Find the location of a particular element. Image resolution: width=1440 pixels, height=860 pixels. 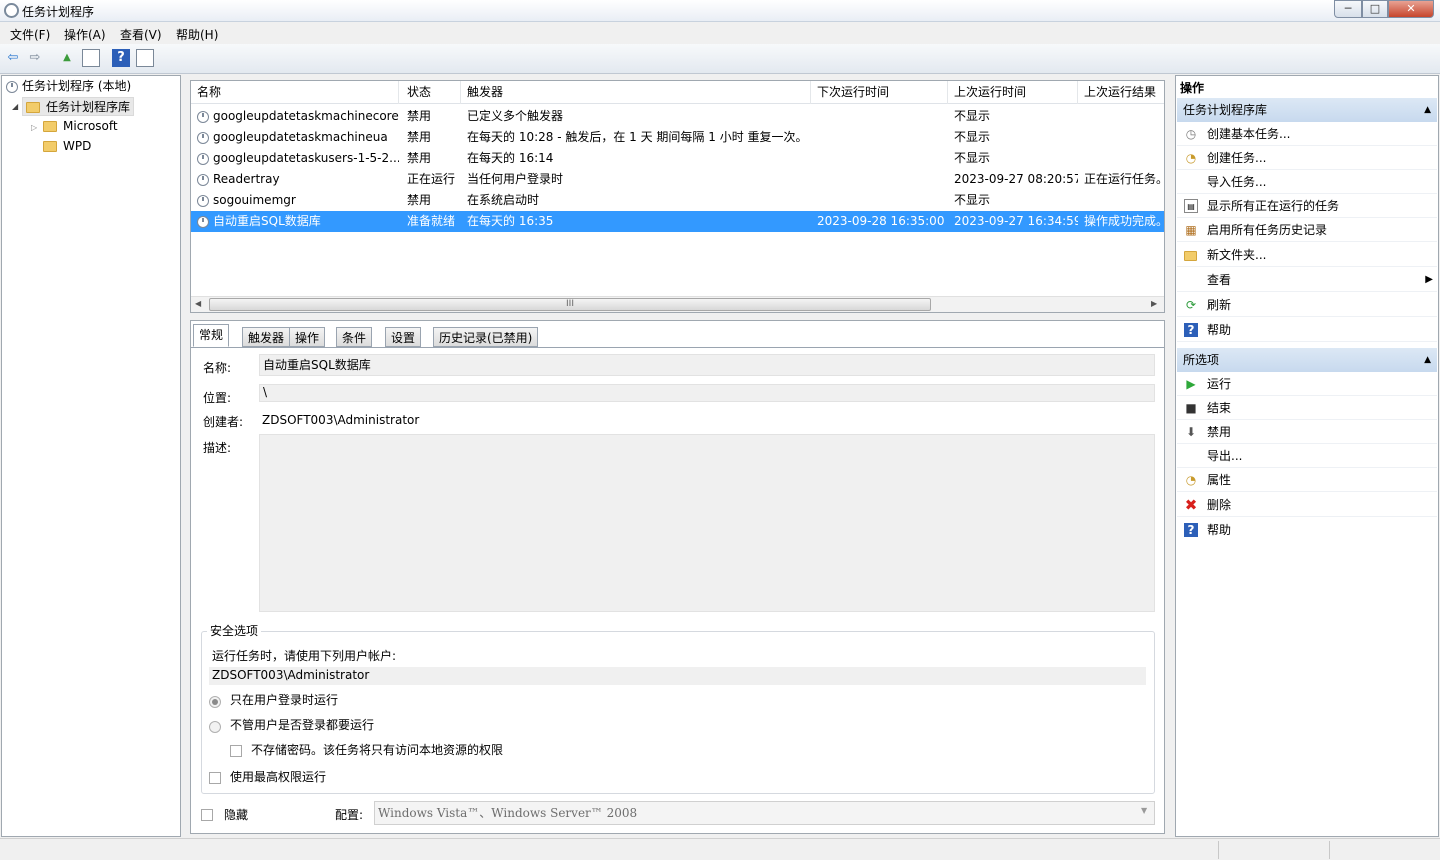

no-password-checkbox is located at coordinates (236, 750).